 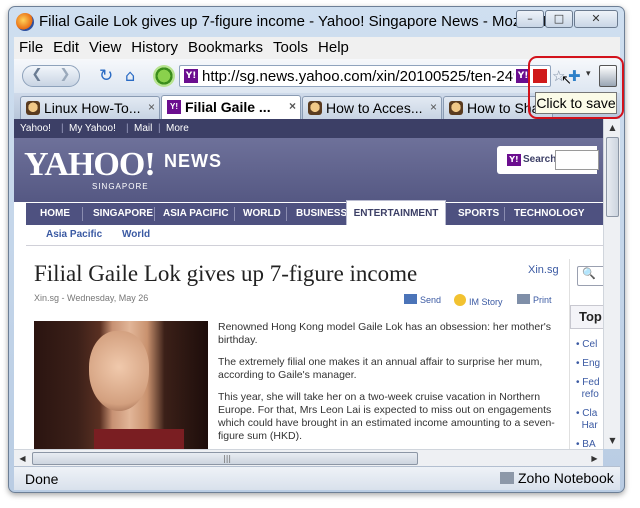 I want to click on more-link: More, so click(x=177, y=128).